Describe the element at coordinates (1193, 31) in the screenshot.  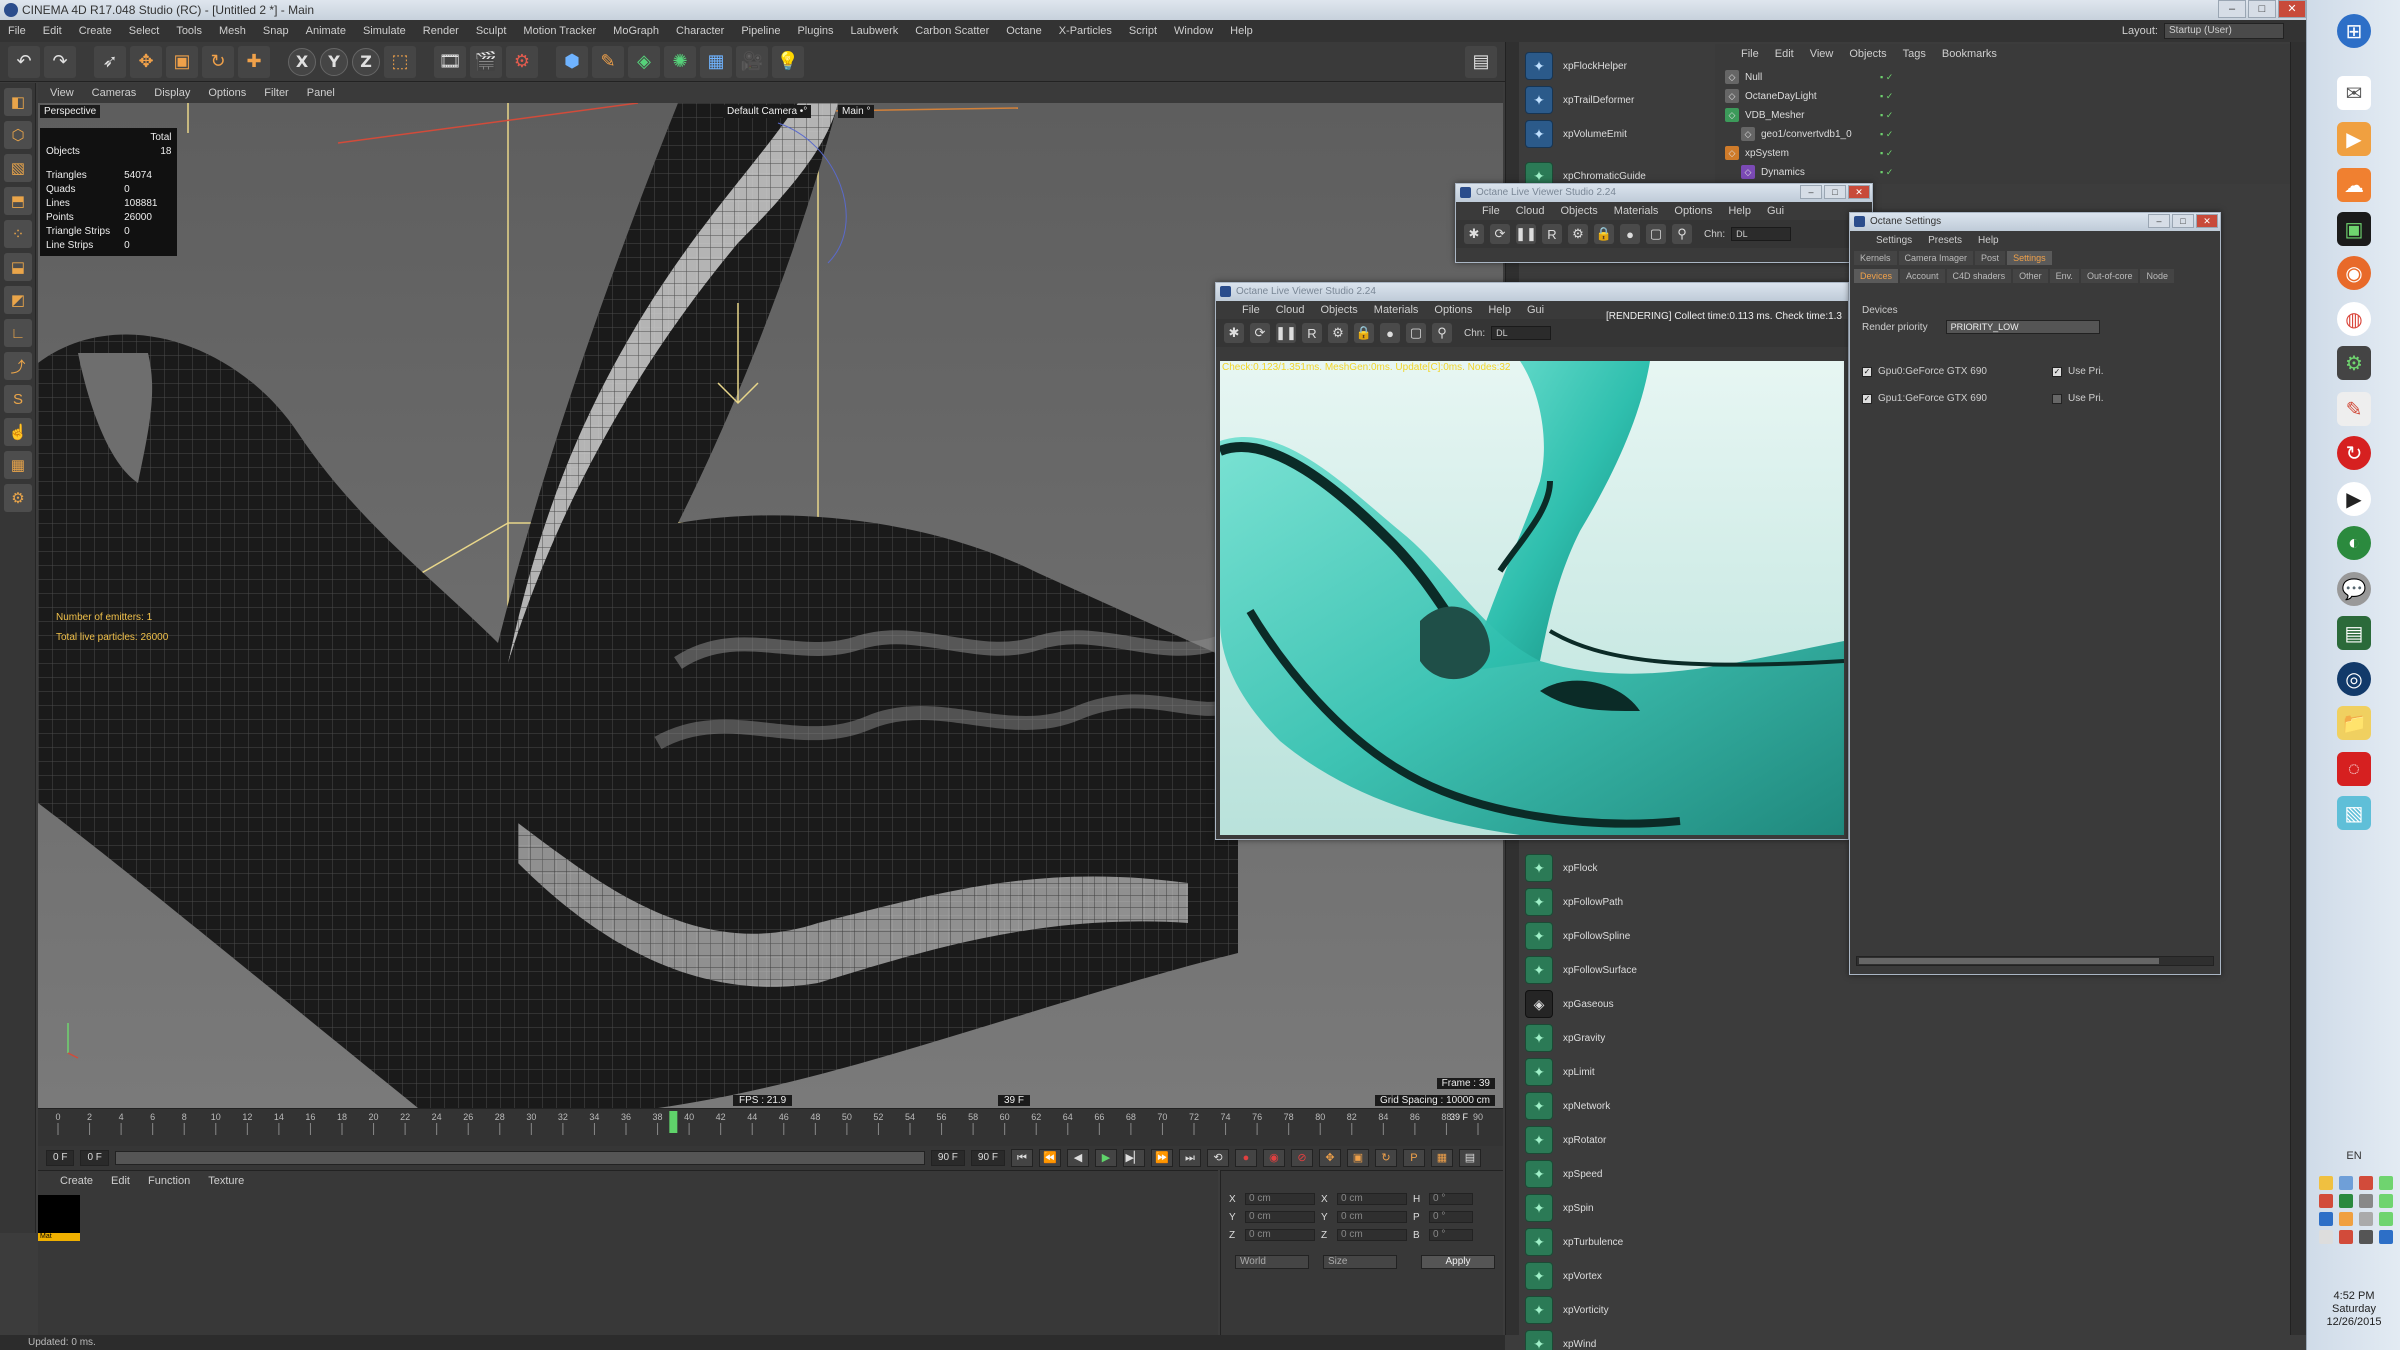
I see `menu-window: Window` at that location.